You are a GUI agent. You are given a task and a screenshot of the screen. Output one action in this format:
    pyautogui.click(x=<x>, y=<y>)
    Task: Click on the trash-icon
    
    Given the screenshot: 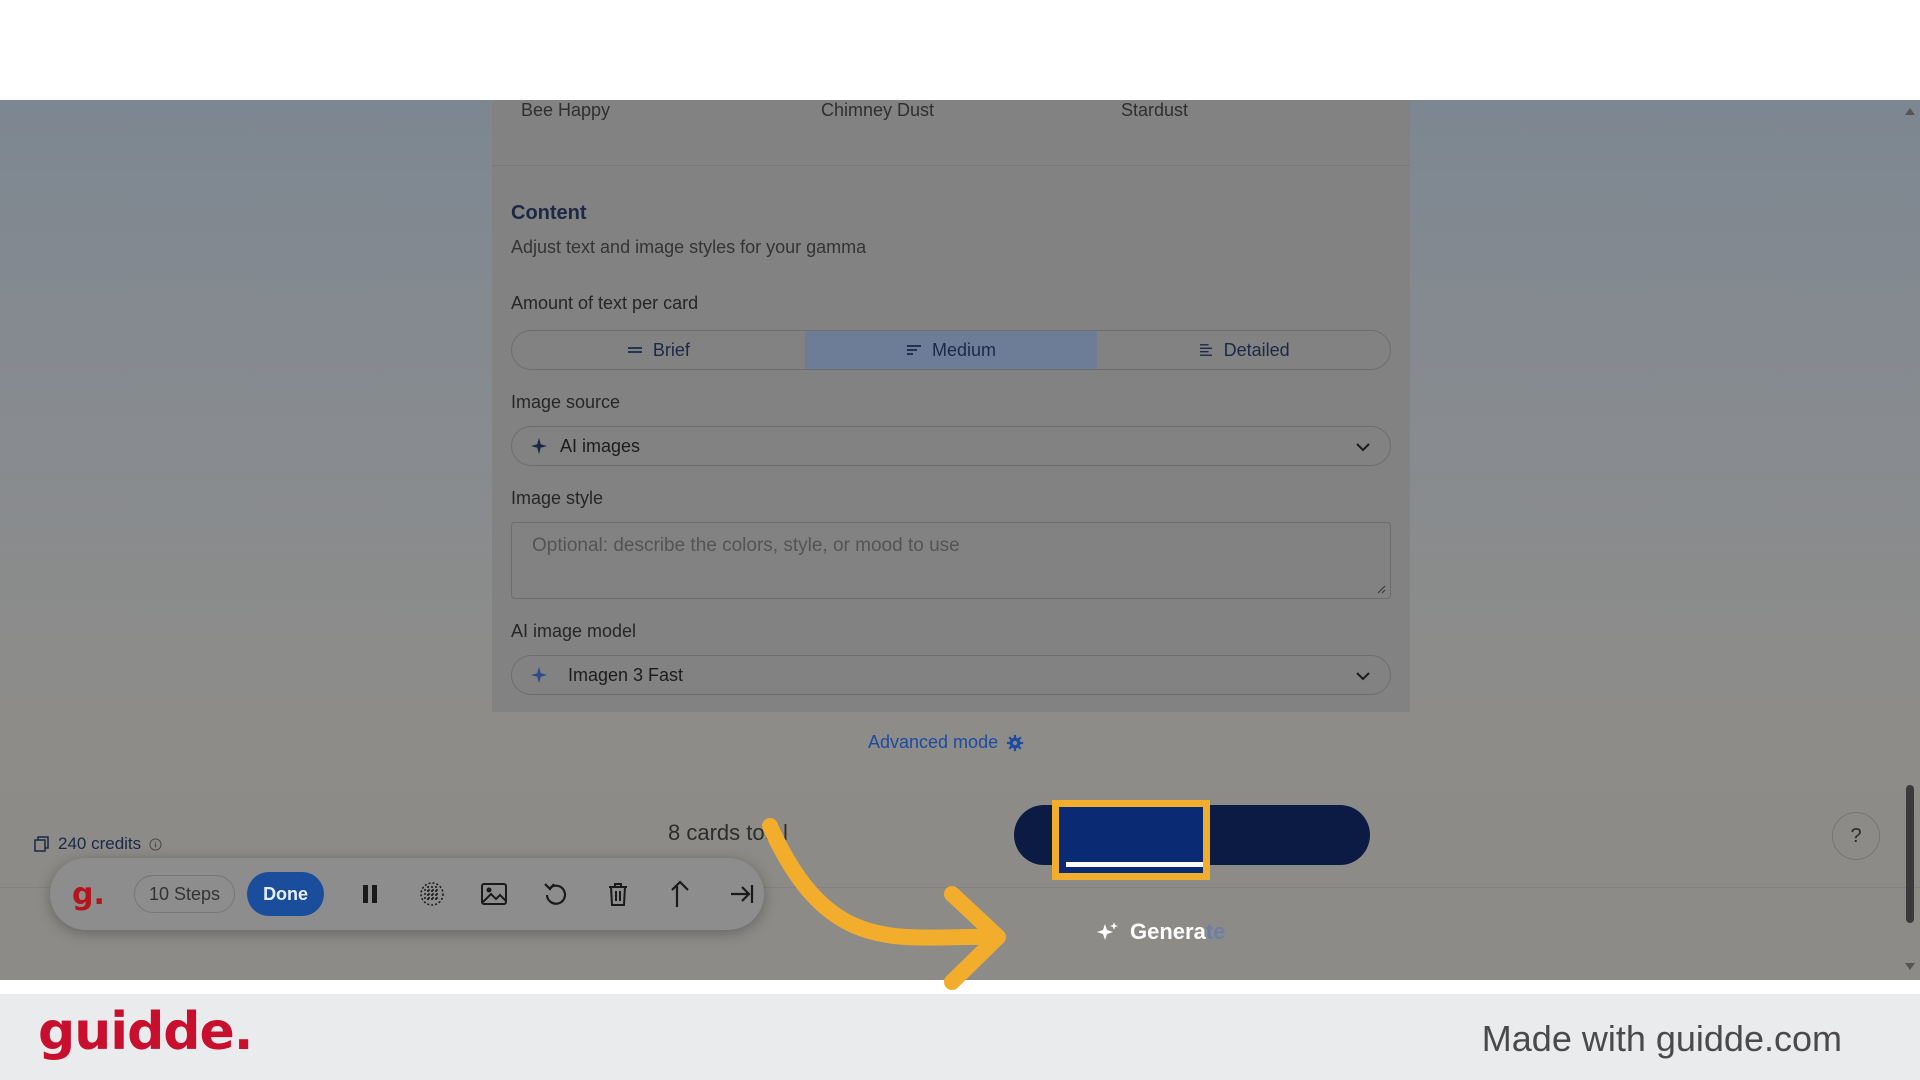 What is the action you would take?
    pyautogui.click(x=618, y=894)
    